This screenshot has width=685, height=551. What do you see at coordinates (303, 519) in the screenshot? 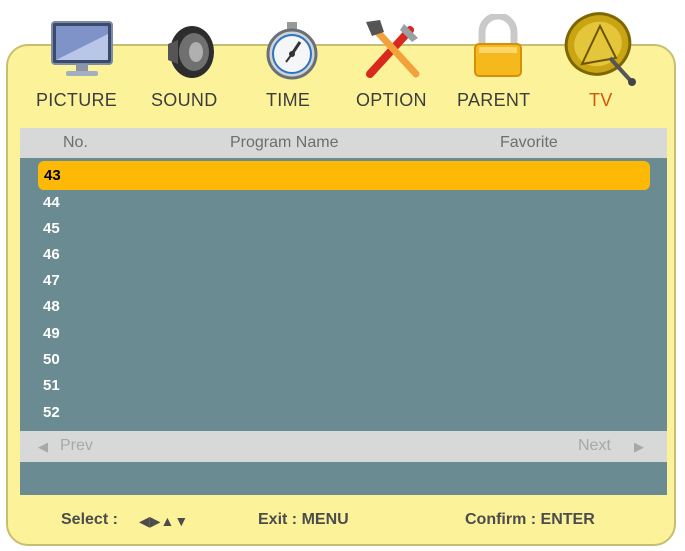
I see `exit-hint: Exit : MENU` at bounding box center [303, 519].